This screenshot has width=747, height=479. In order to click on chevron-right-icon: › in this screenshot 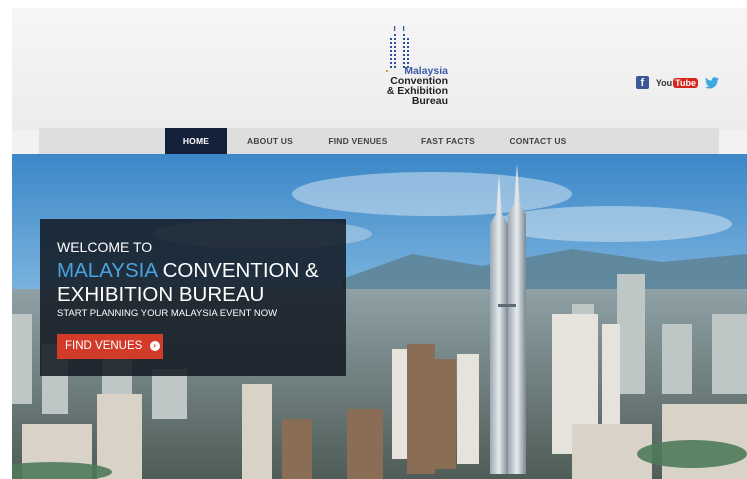, I will do `click(154, 345)`.